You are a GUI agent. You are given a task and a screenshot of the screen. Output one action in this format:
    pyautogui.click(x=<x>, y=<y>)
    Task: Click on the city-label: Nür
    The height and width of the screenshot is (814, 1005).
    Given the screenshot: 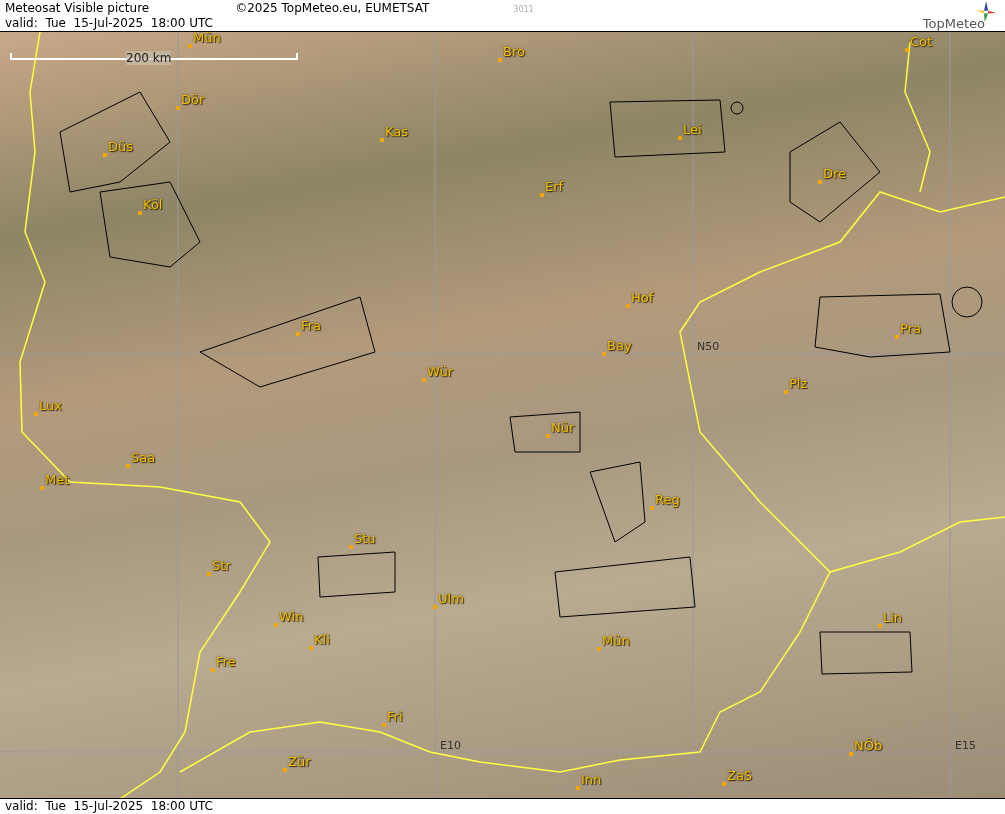 What is the action you would take?
    pyautogui.click(x=563, y=428)
    